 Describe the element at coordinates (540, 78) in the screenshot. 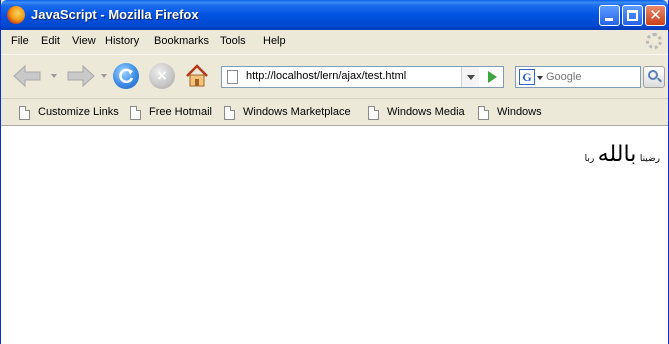

I see `search-engine-dropdown` at that location.